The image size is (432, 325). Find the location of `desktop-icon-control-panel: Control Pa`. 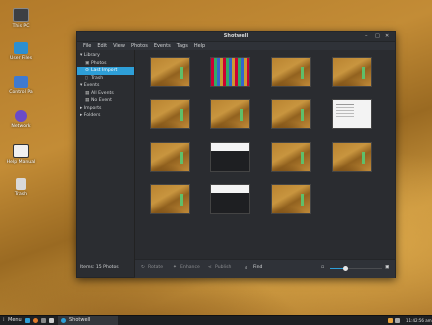

desktop-icon-control-panel: Control Pa is located at coordinates (21, 85).